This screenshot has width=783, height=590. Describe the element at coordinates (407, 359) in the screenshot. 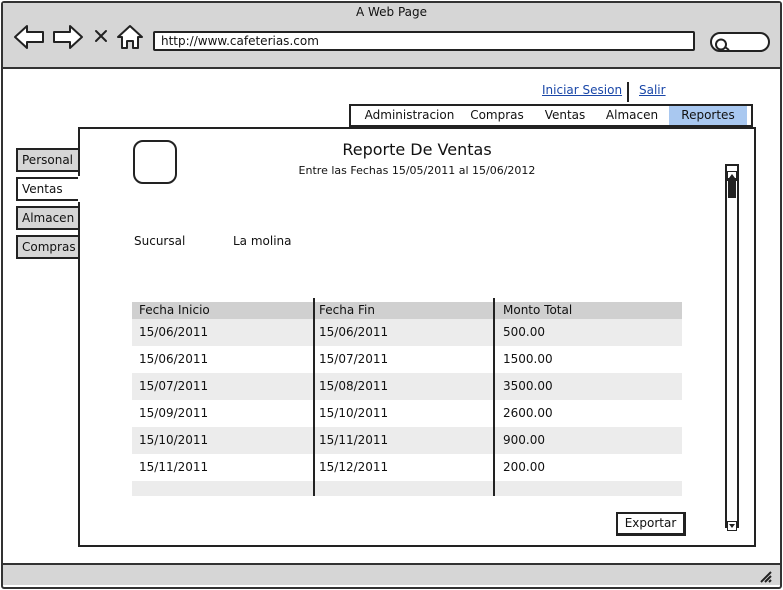

I see `table-row: 15/06/2011 15/07/2011 1500.00` at that location.